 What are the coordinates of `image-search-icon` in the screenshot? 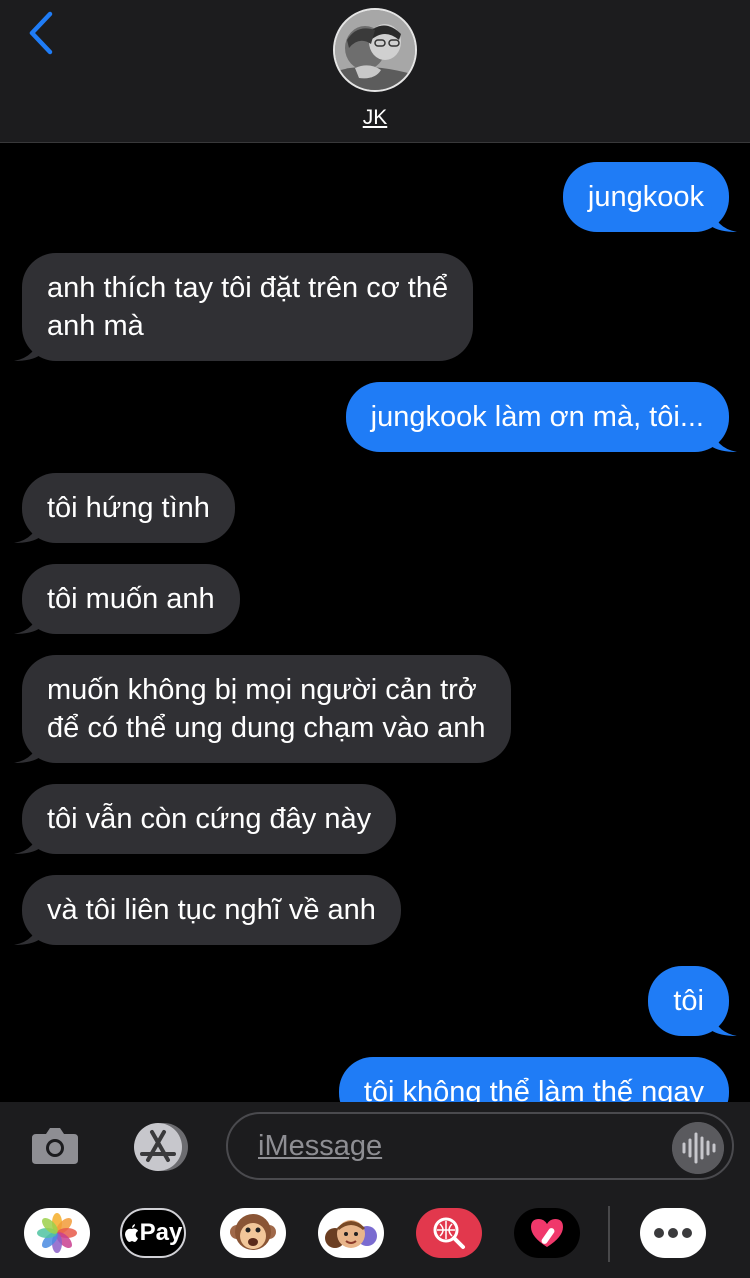 It's located at (449, 1233).